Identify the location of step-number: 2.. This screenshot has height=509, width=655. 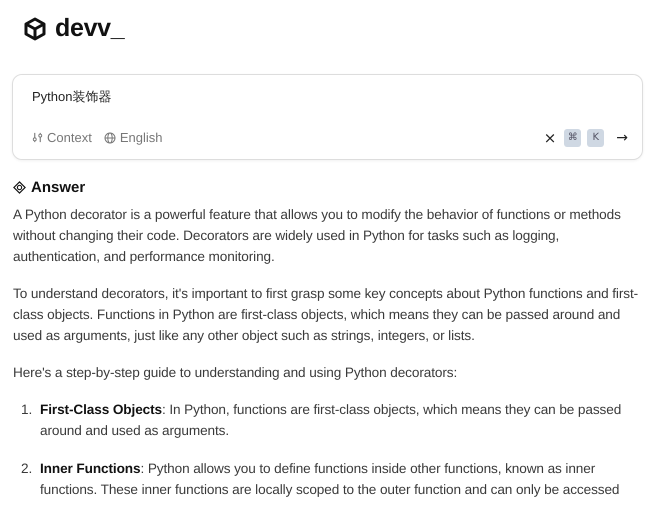
(27, 469).